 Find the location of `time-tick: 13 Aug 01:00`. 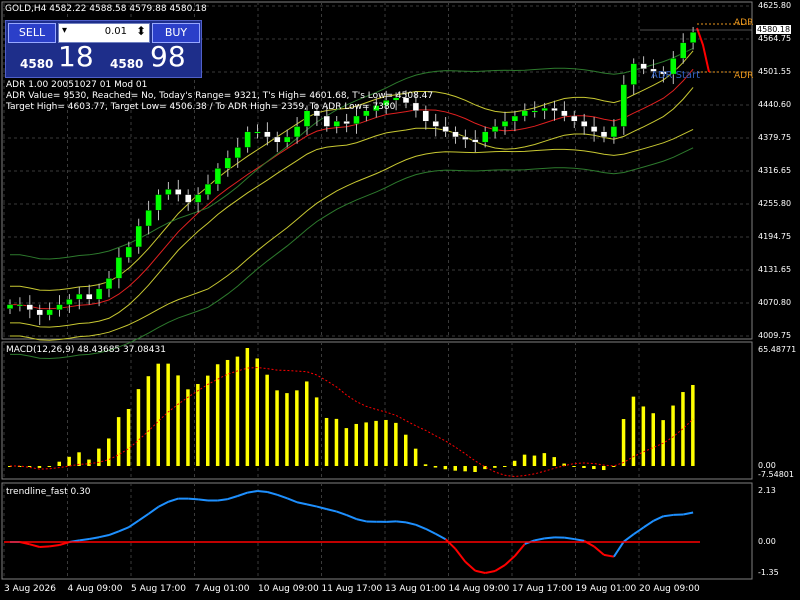

time-tick: 13 Aug 01:00 is located at coordinates (415, 589).